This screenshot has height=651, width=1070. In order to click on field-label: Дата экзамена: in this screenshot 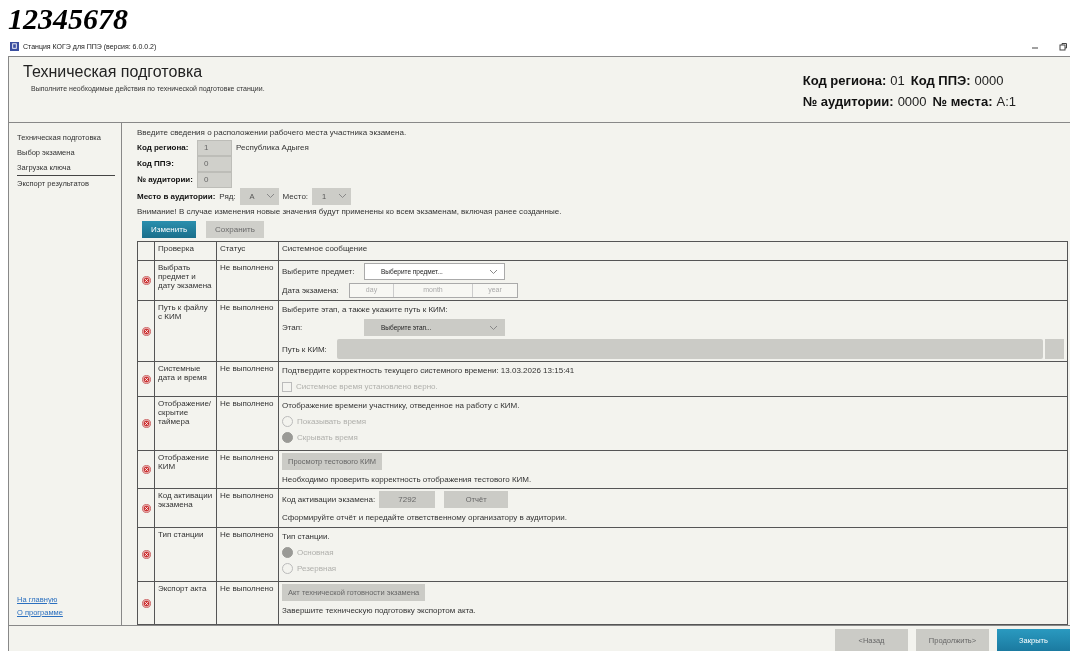, I will do `click(311, 290)`.